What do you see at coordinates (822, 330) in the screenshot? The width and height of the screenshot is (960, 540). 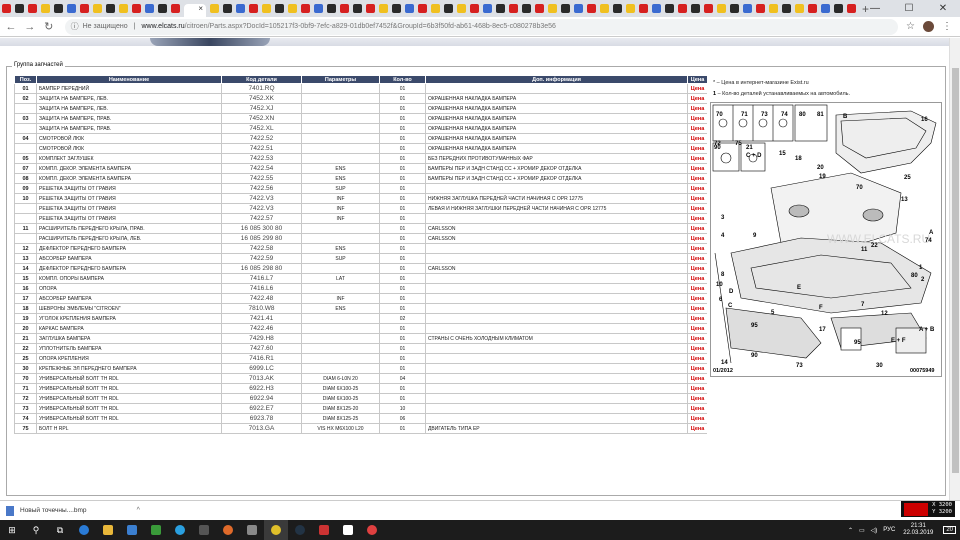 I see `diagram-callout: 17` at bounding box center [822, 330].